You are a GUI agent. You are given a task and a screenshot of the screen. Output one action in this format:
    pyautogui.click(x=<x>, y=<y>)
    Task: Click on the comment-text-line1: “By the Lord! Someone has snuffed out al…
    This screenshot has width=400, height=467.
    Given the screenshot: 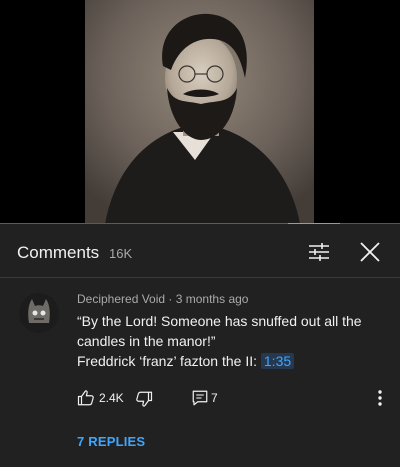 What is the action you would take?
    pyautogui.click(x=219, y=331)
    